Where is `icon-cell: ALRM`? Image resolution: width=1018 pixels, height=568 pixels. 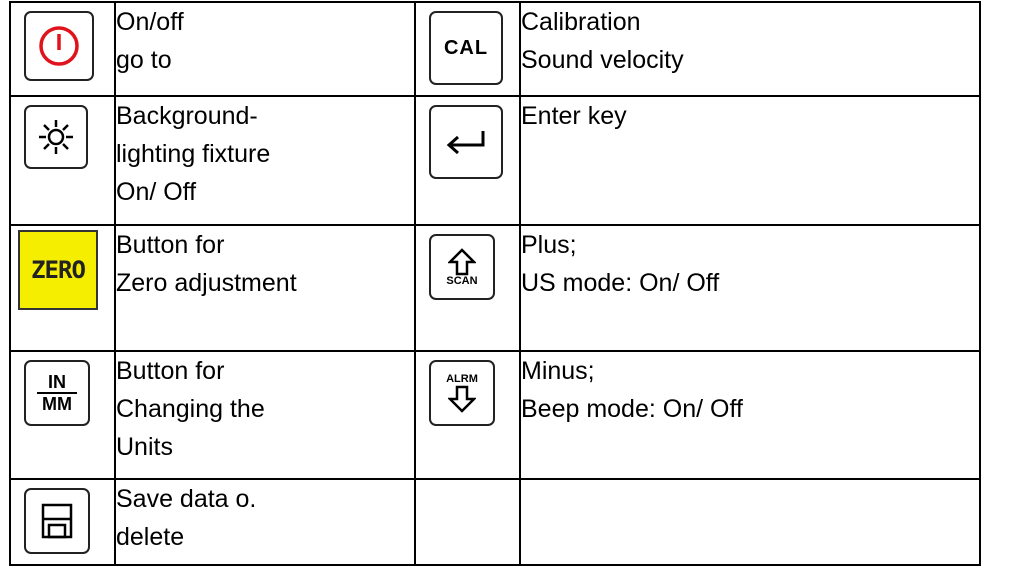 icon-cell: ALRM is located at coordinates (467, 415).